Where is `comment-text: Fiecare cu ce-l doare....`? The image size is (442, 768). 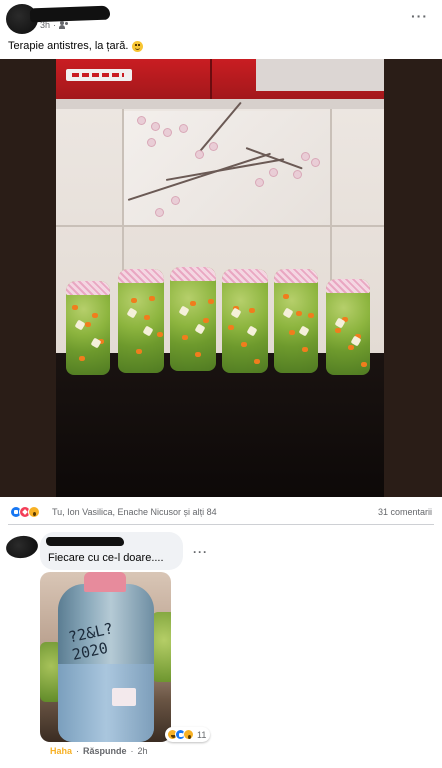 comment-text: Fiecare cu ce-l doare.... is located at coordinates (106, 558).